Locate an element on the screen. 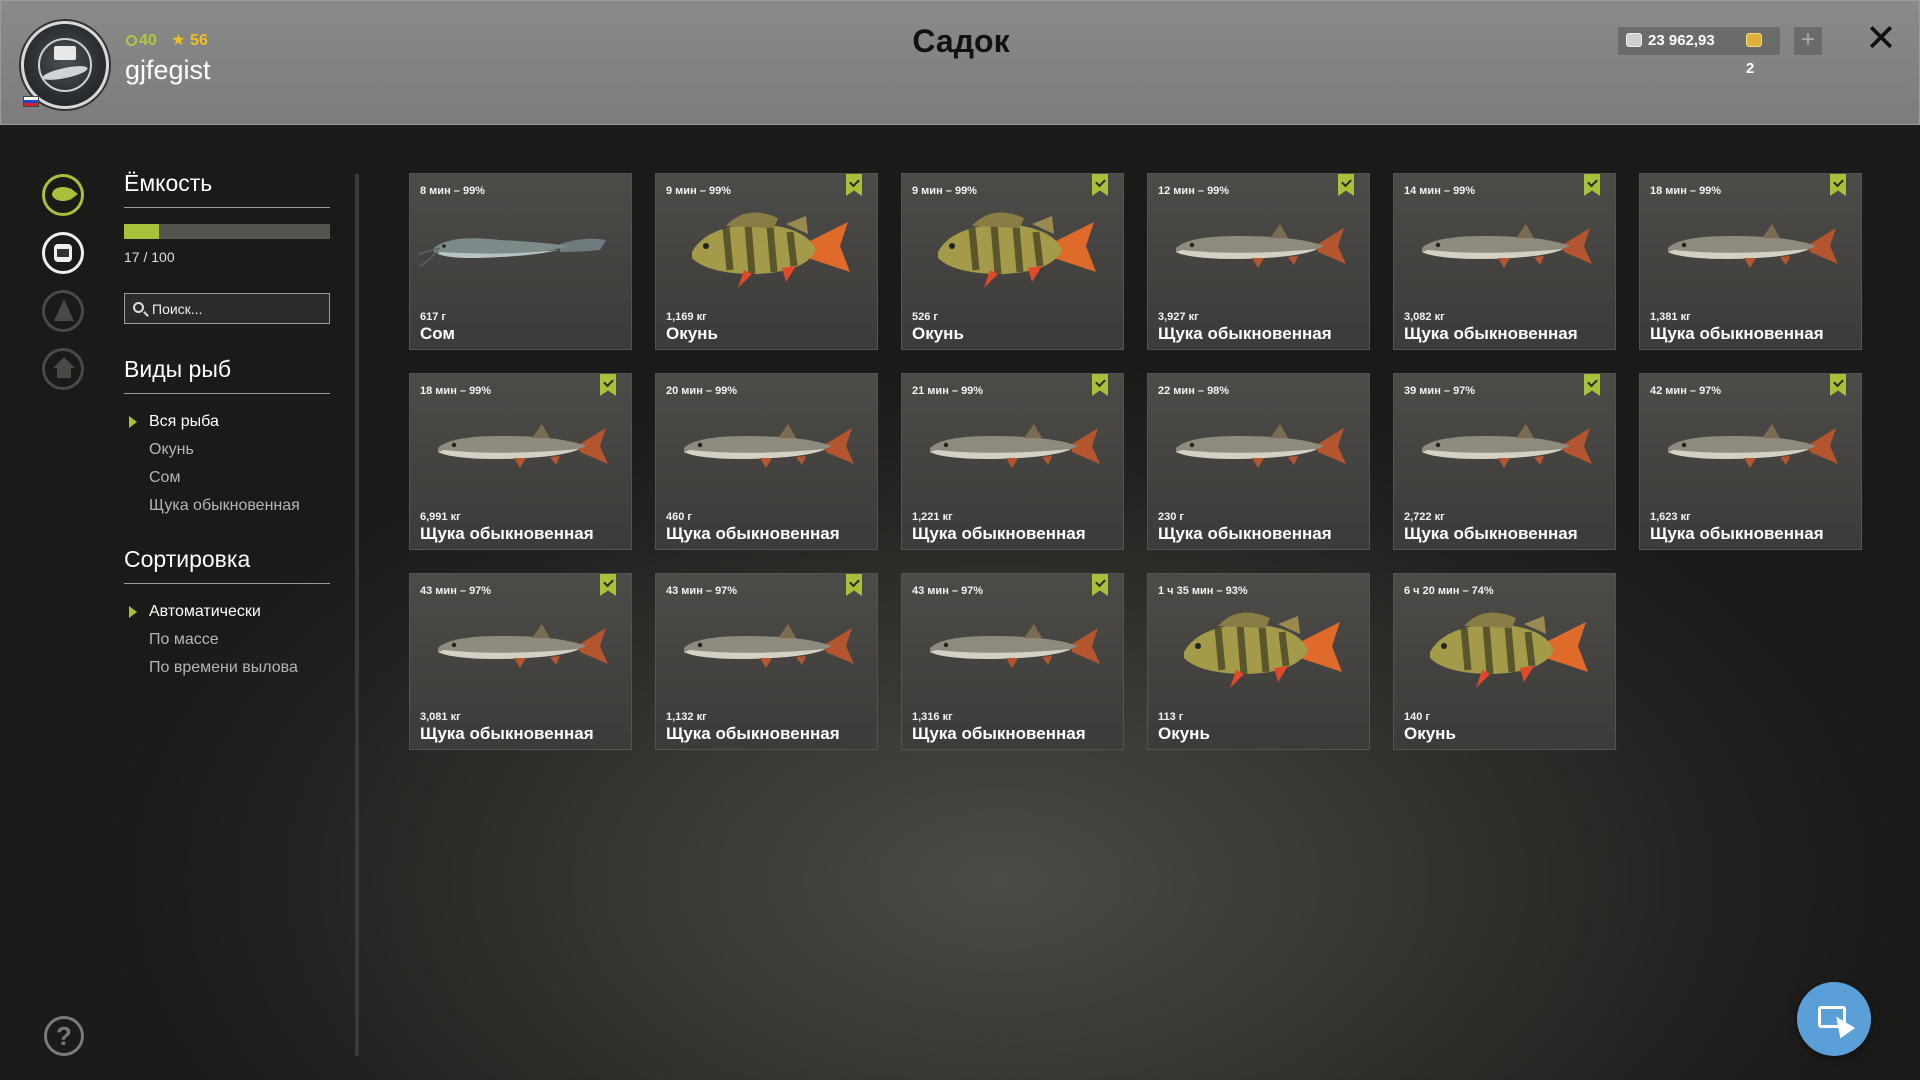 The image size is (1920, 1080). fish-card: 12 мин – 99% 3,927 кг Щука обыкновенная is located at coordinates (1258, 261).